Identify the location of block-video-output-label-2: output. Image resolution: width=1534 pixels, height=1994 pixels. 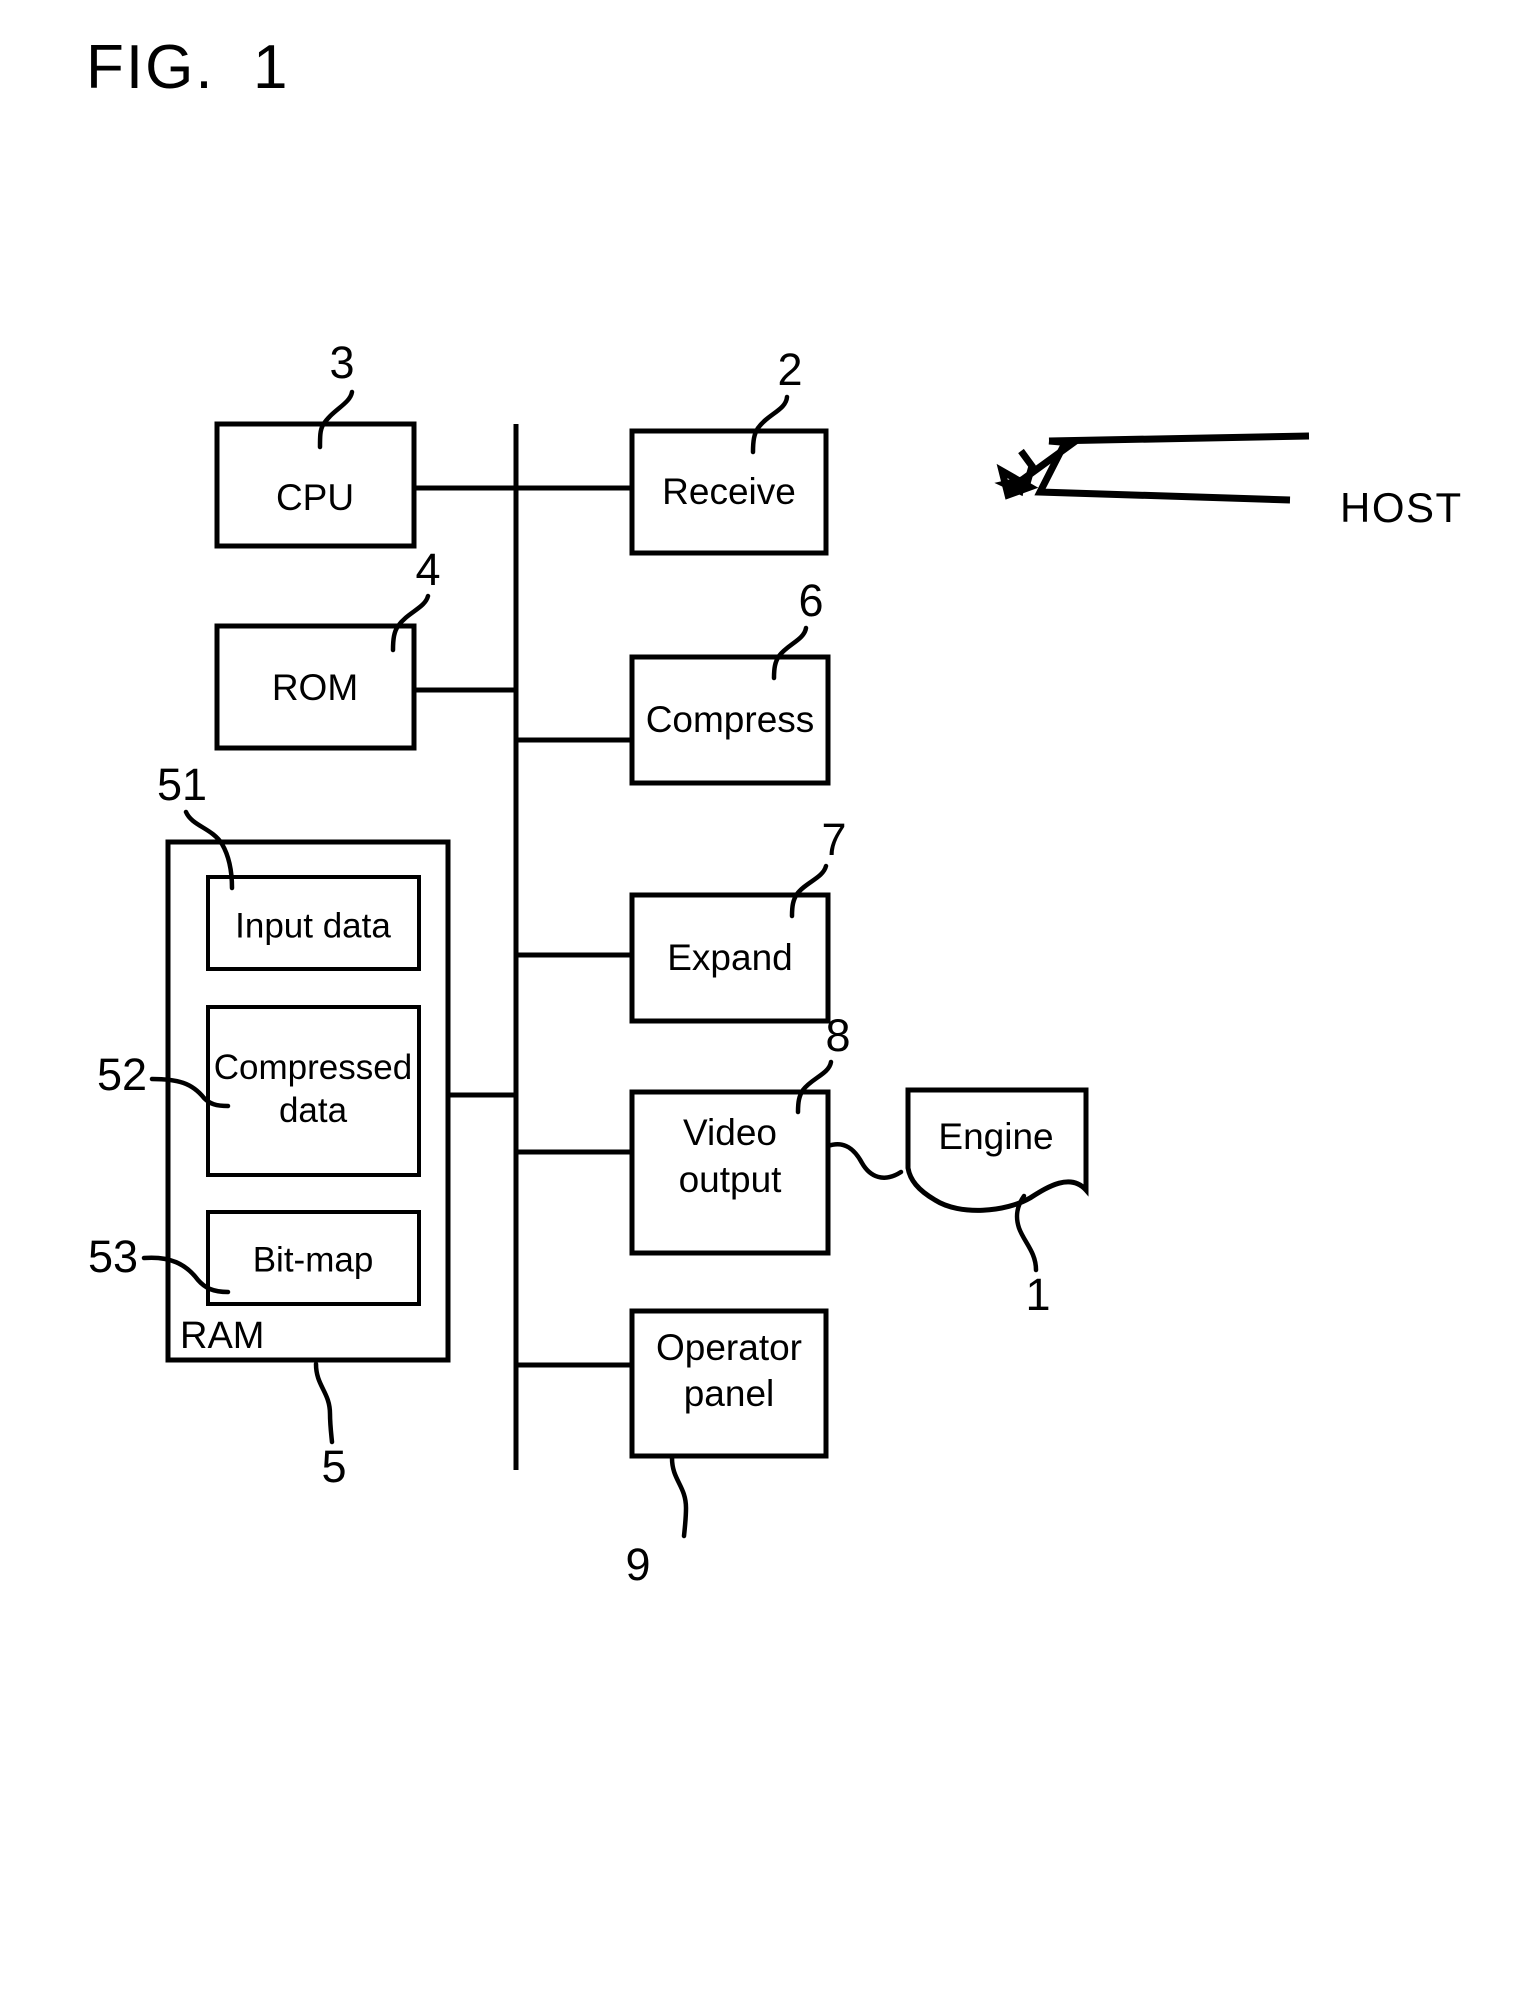
(731, 1179).